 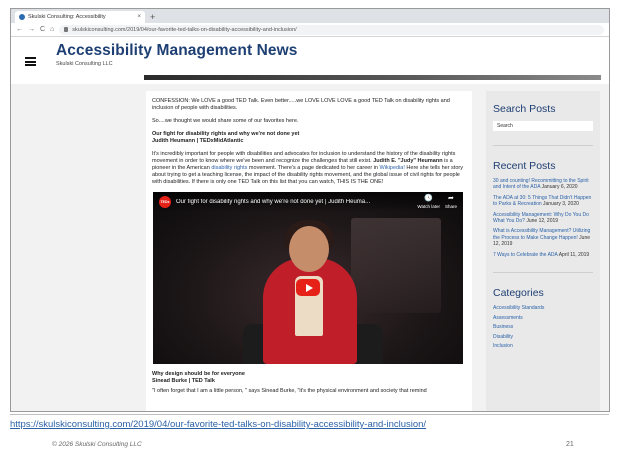 I want to click on forward-arrow-icon: →, so click(x=31, y=29).